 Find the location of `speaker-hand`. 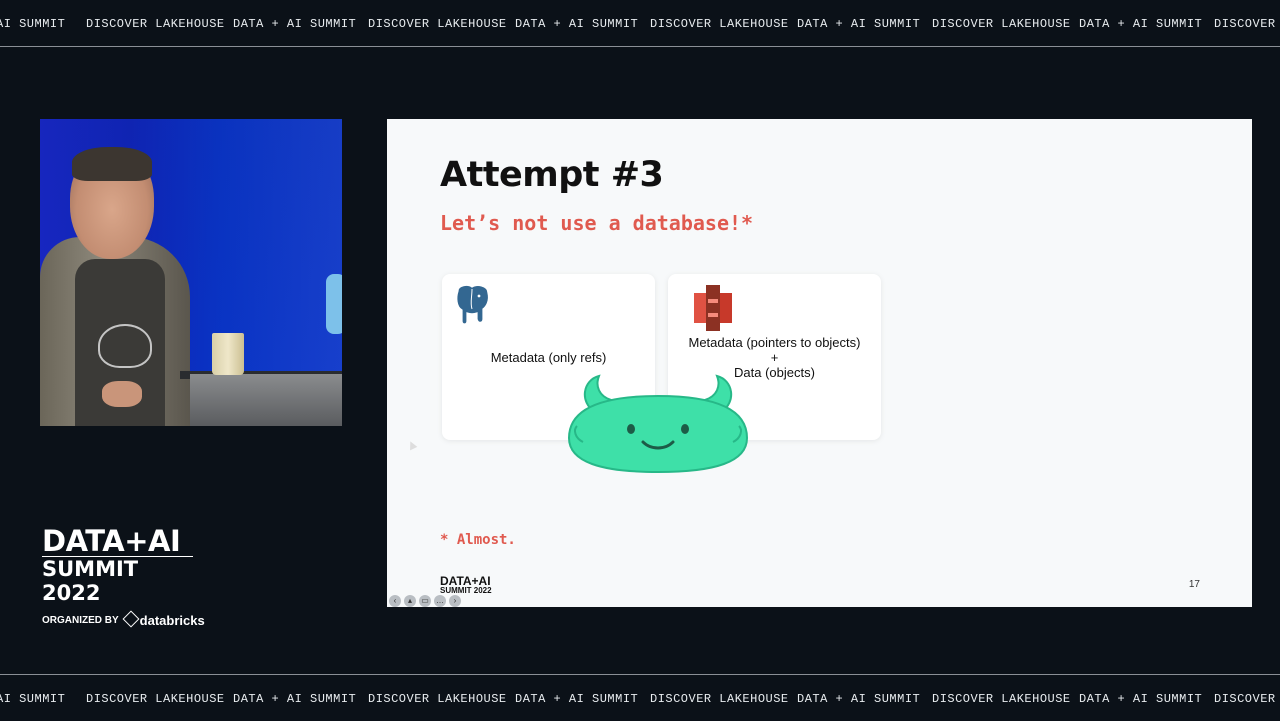

speaker-hand is located at coordinates (122, 394).